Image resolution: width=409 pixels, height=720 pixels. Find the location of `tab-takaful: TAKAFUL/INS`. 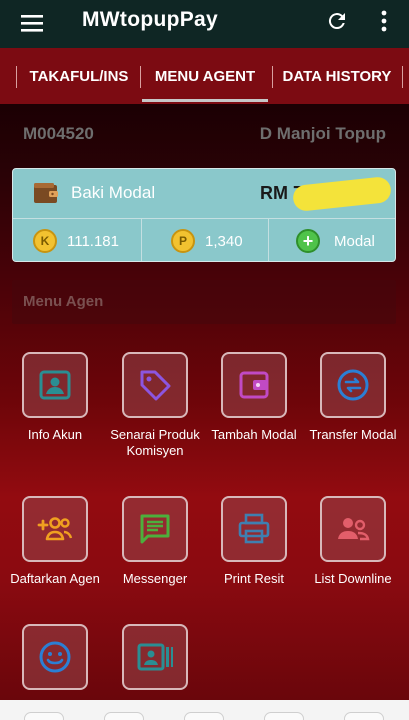

tab-takaful: TAKAFUL/INS is located at coordinates (79, 76).